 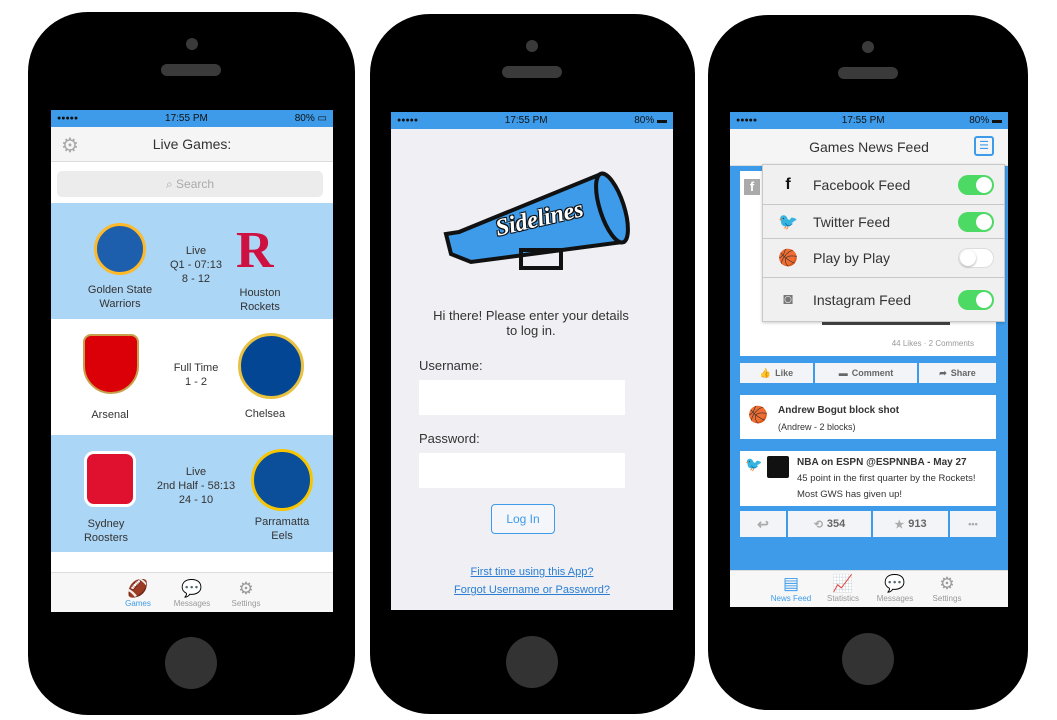 I want to click on feed-option-instagram: ◙ Instagram Feed, so click(x=883, y=300).